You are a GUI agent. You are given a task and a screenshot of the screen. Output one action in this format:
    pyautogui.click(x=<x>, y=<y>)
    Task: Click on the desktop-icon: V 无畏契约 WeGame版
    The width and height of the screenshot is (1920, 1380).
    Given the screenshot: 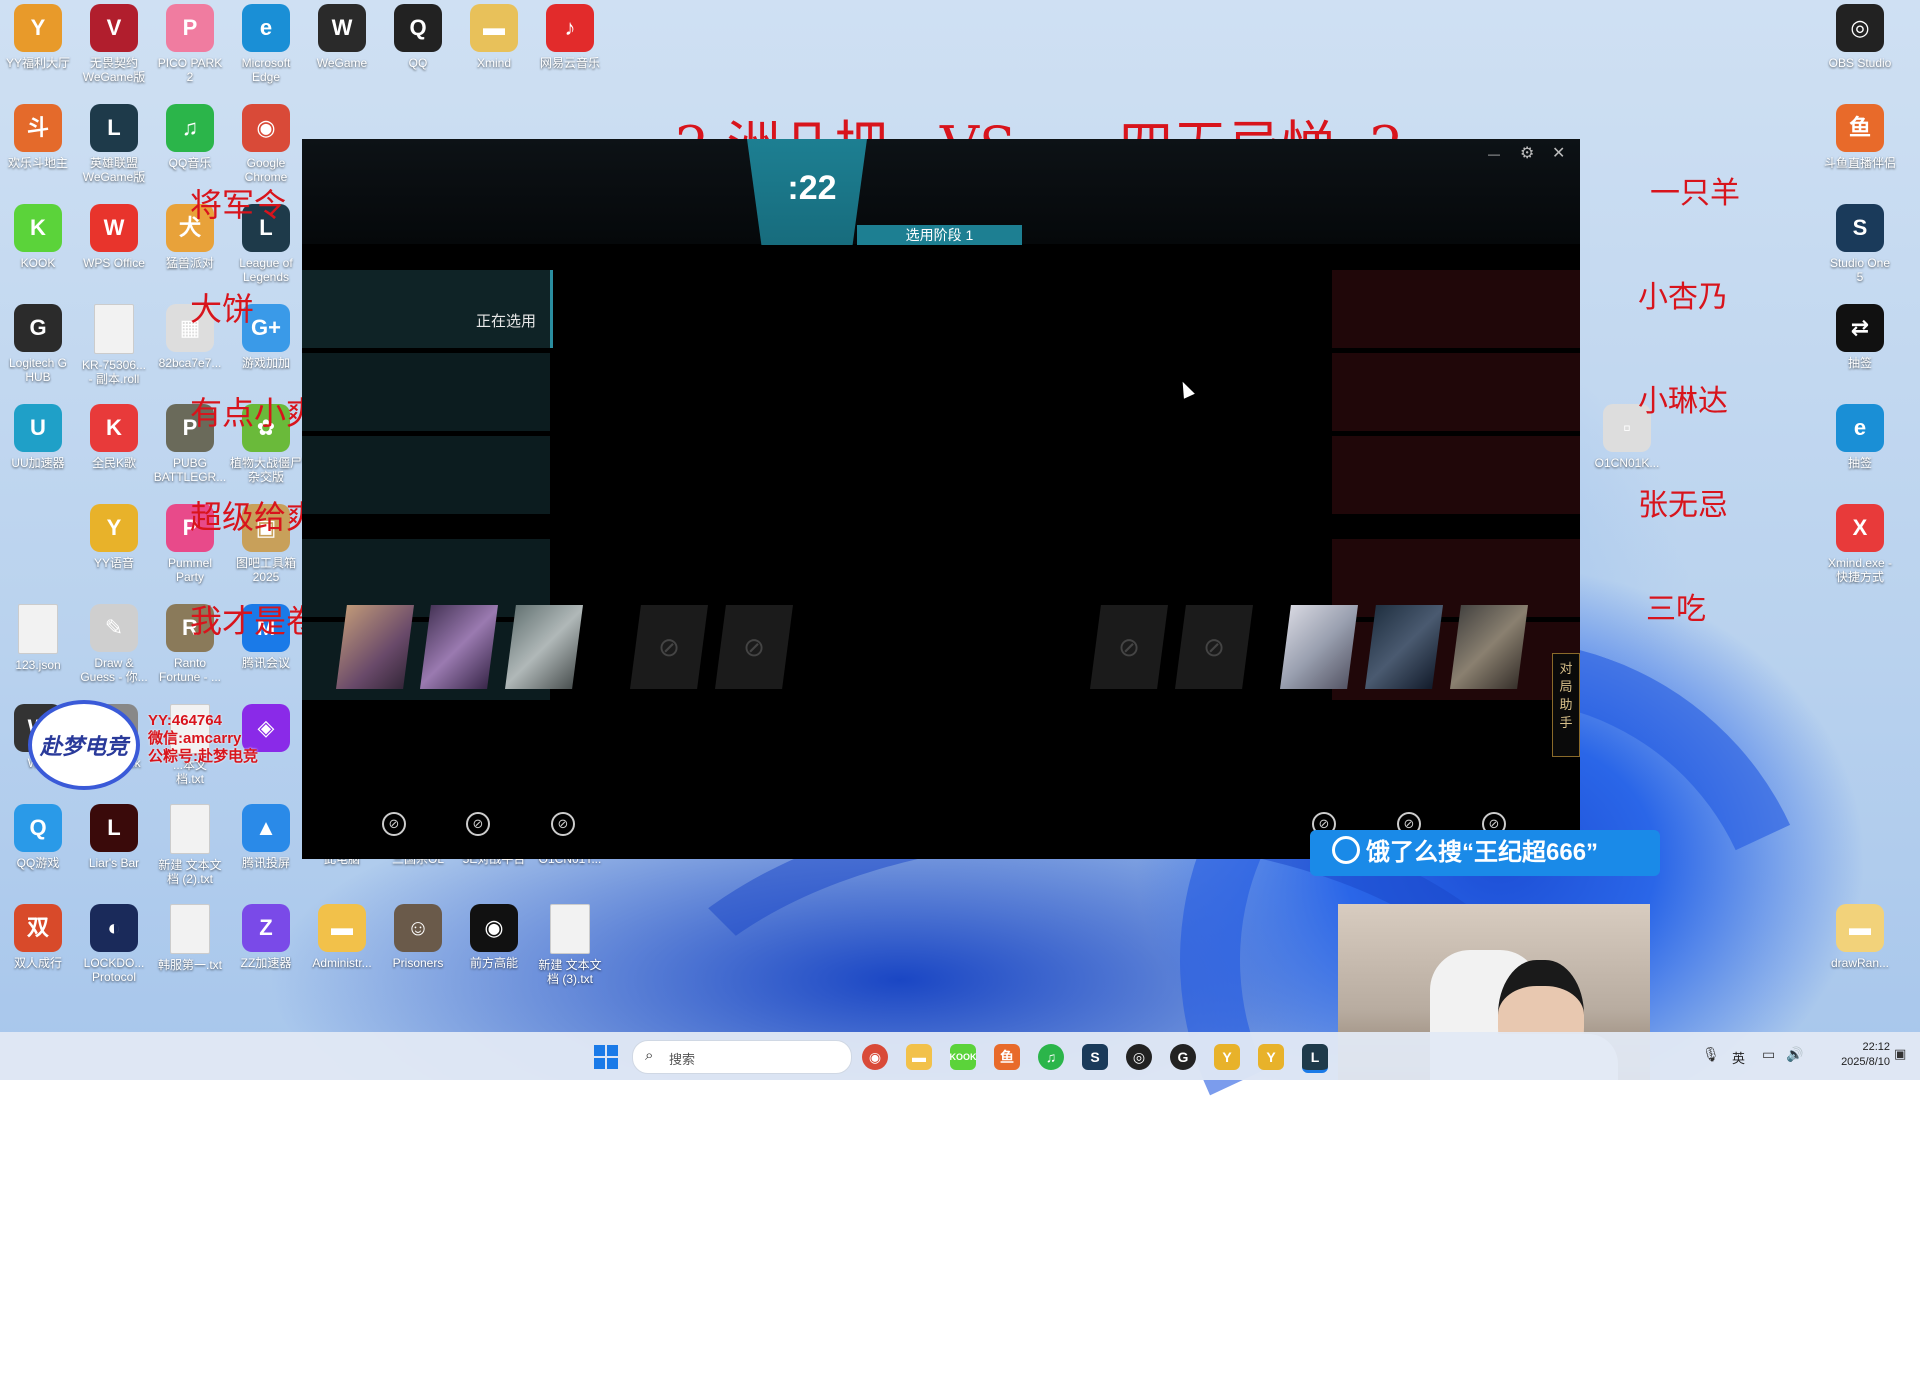 What is the action you would take?
    pyautogui.click(x=114, y=44)
    